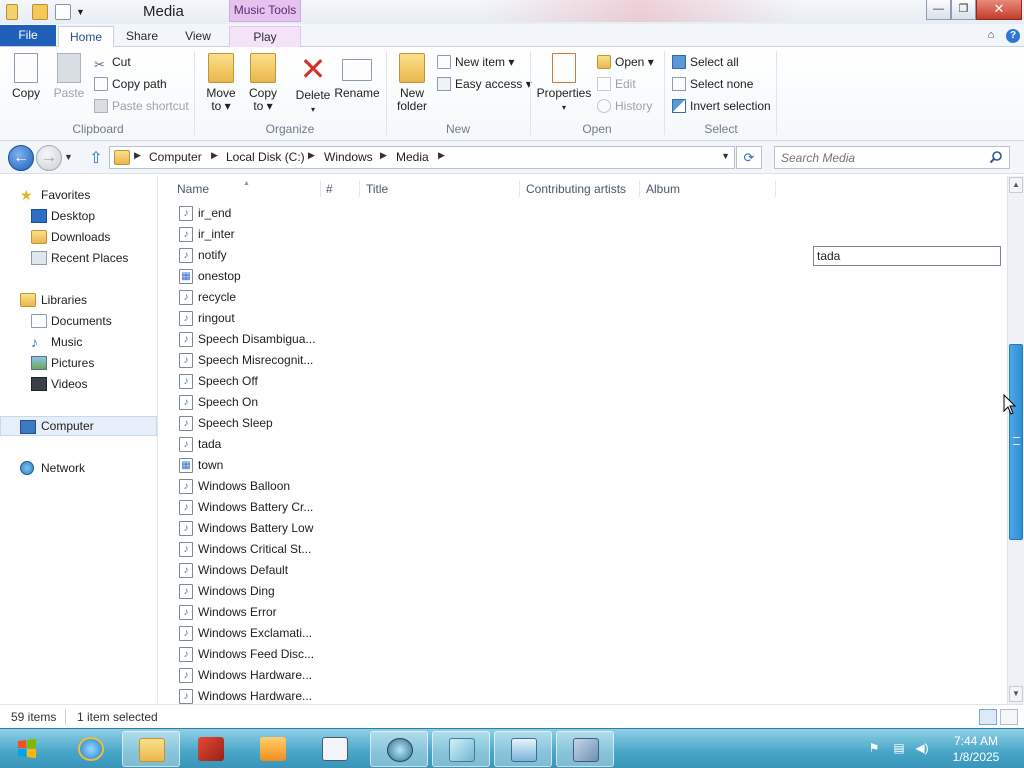 This screenshot has width=1024, height=768. I want to click on minimize-button: —, so click(938, 10).